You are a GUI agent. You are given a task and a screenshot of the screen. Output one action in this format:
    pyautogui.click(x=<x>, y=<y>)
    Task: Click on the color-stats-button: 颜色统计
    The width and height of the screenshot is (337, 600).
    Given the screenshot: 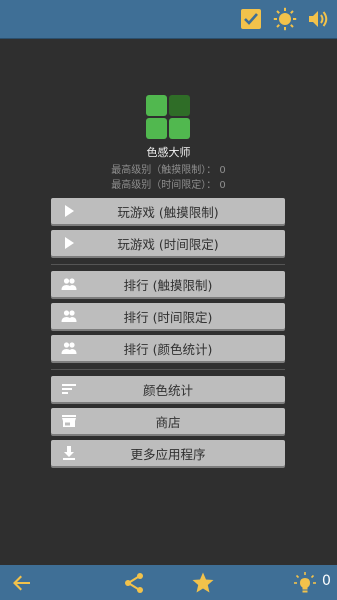 What is the action you would take?
    pyautogui.click(x=168, y=389)
    